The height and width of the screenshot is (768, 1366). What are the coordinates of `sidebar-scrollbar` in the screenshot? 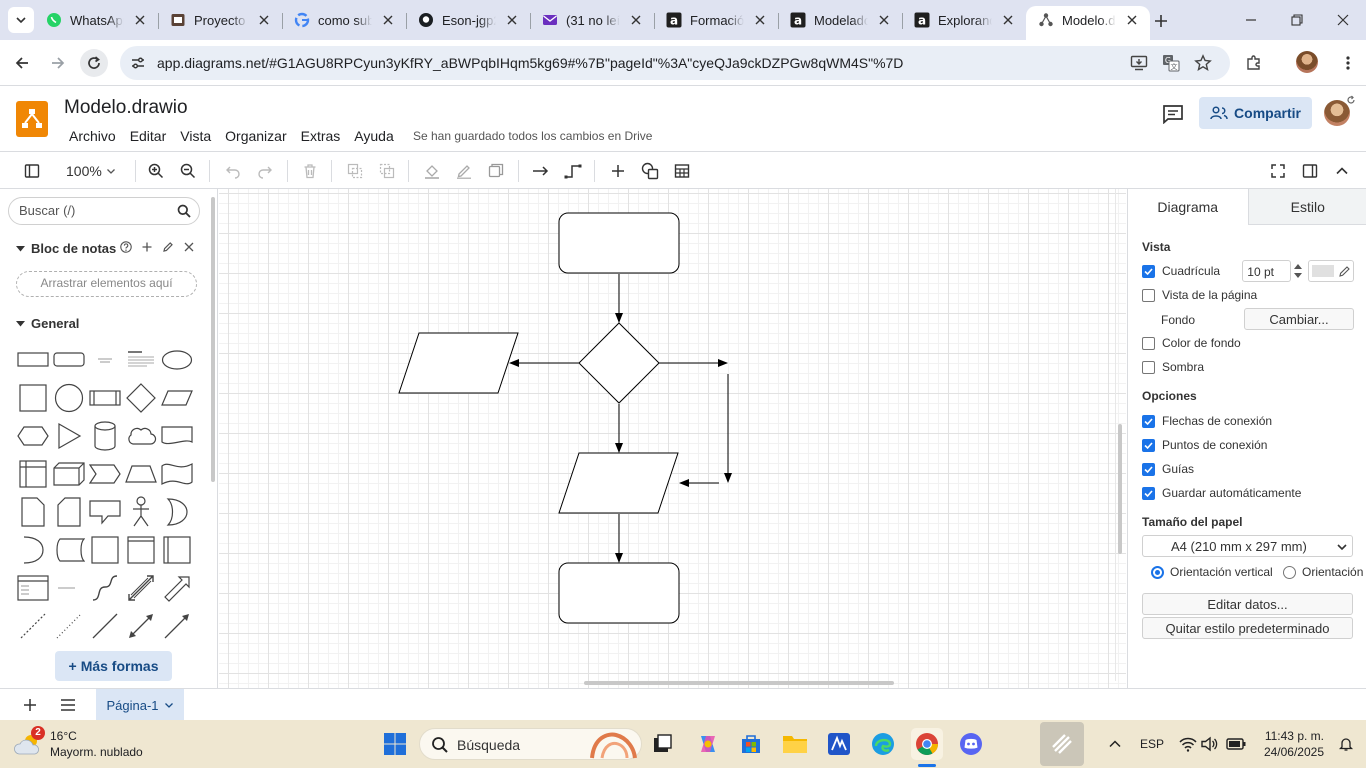 It's located at (213, 339).